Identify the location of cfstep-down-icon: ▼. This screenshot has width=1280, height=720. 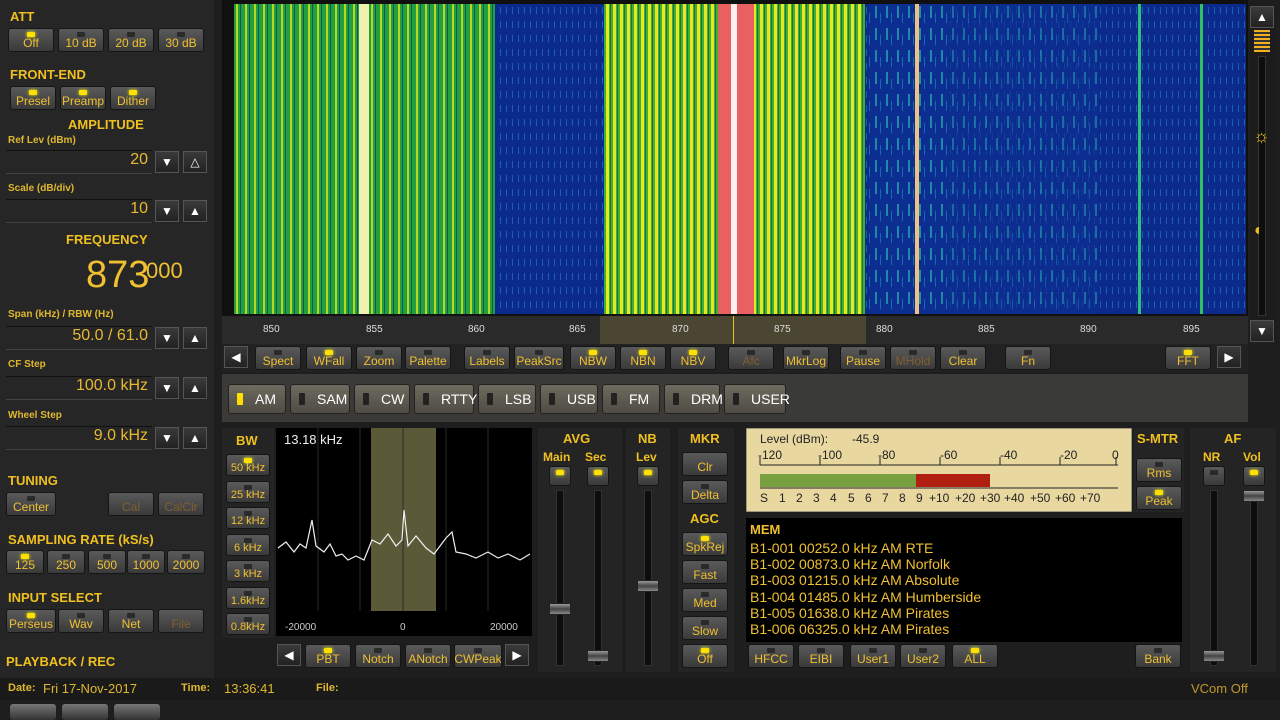
(167, 388).